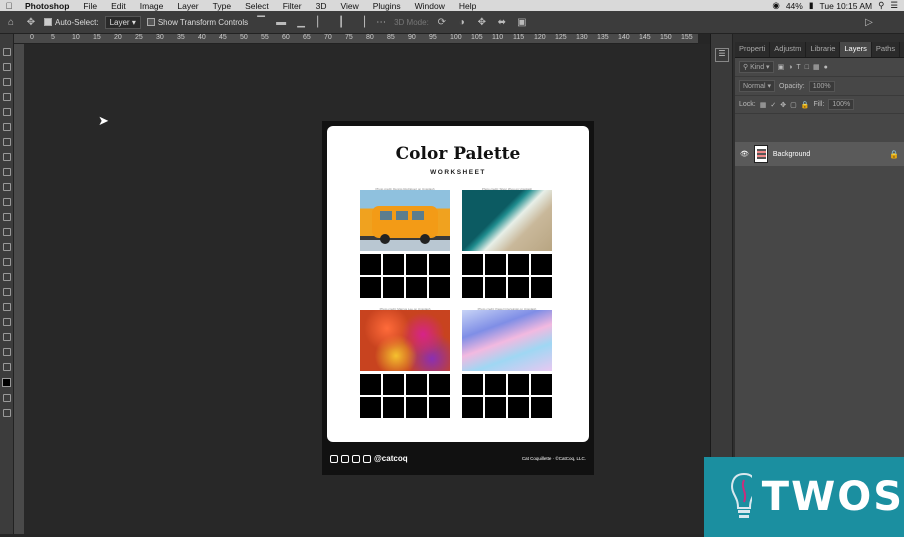  I want to click on clock: Tue 10:15 AM, so click(846, 6).